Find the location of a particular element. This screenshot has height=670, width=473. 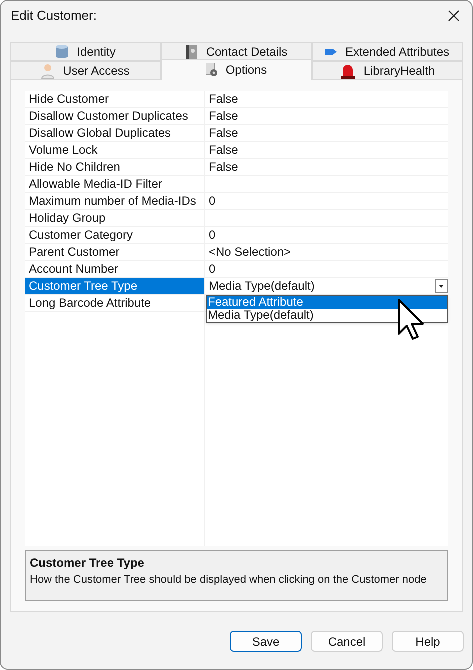

tab: Identity is located at coordinates (85, 51).